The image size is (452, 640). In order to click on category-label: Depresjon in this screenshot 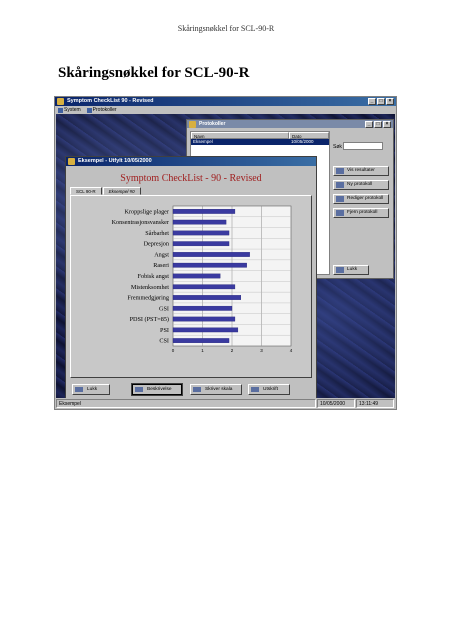, I will do `click(156, 244)`.